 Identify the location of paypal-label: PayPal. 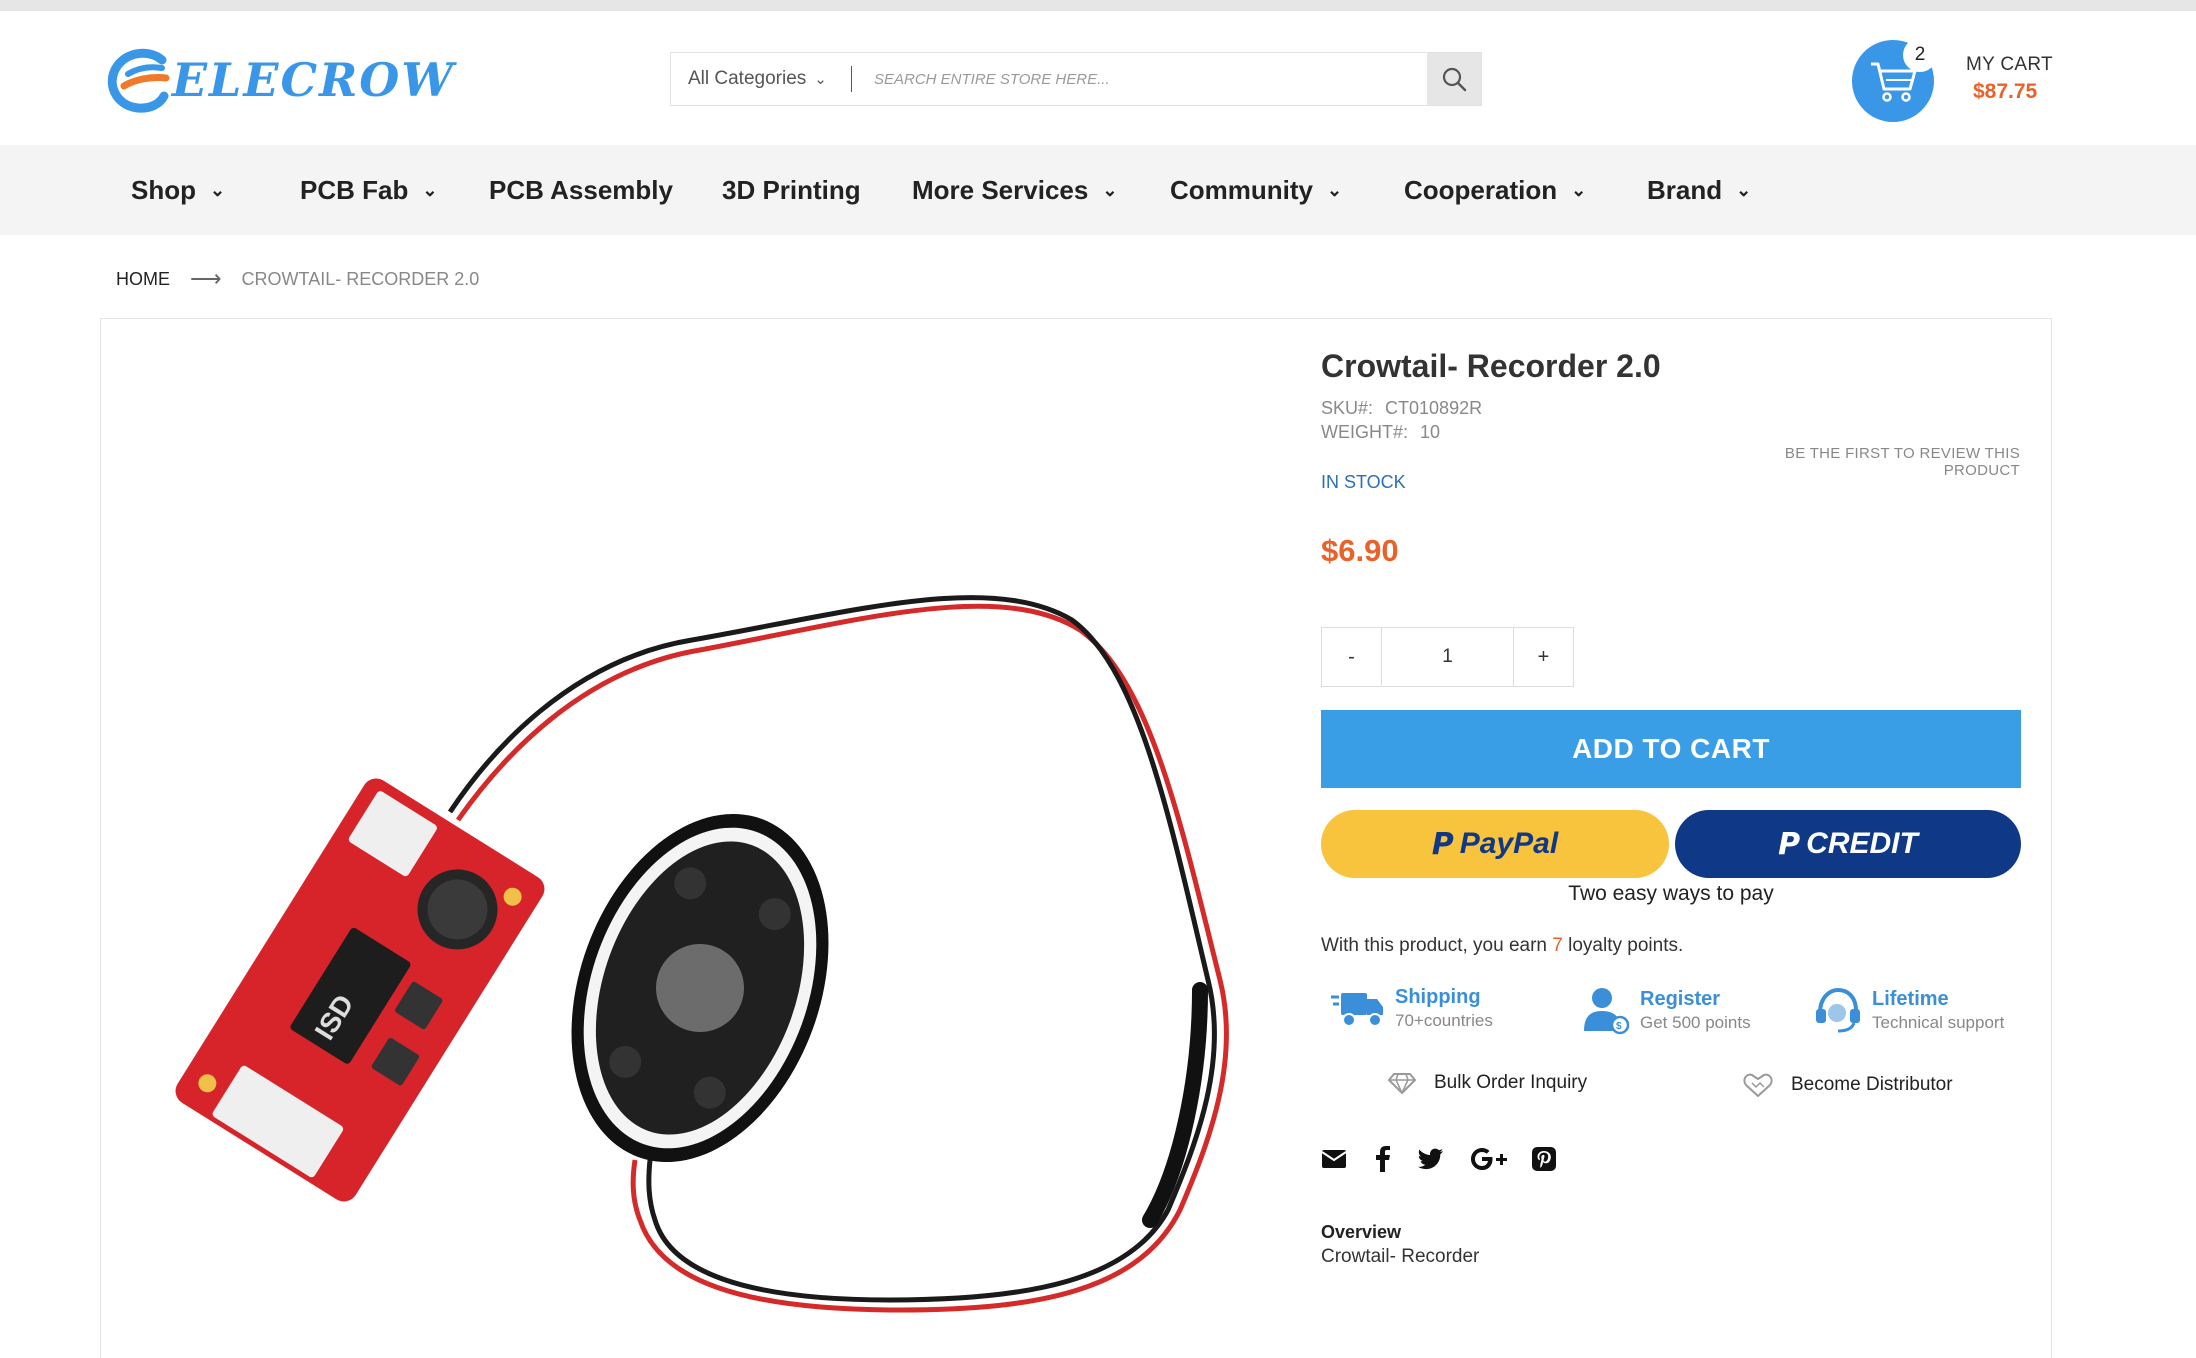
(1509, 843).